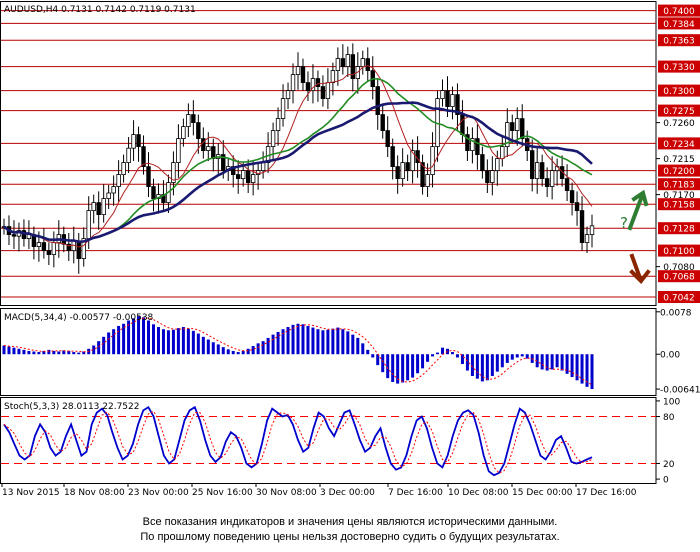  Describe the element at coordinates (679, 206) in the screenshot. I see `price-badge-label: 0.7158` at that location.